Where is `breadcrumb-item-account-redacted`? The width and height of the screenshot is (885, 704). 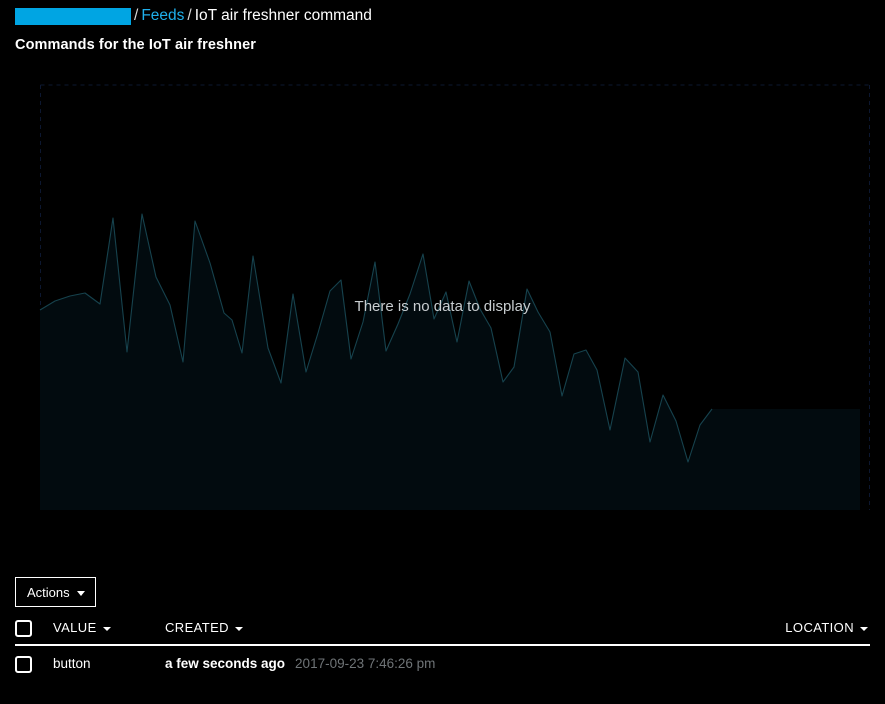
breadcrumb-item-account-redacted is located at coordinates (73, 16).